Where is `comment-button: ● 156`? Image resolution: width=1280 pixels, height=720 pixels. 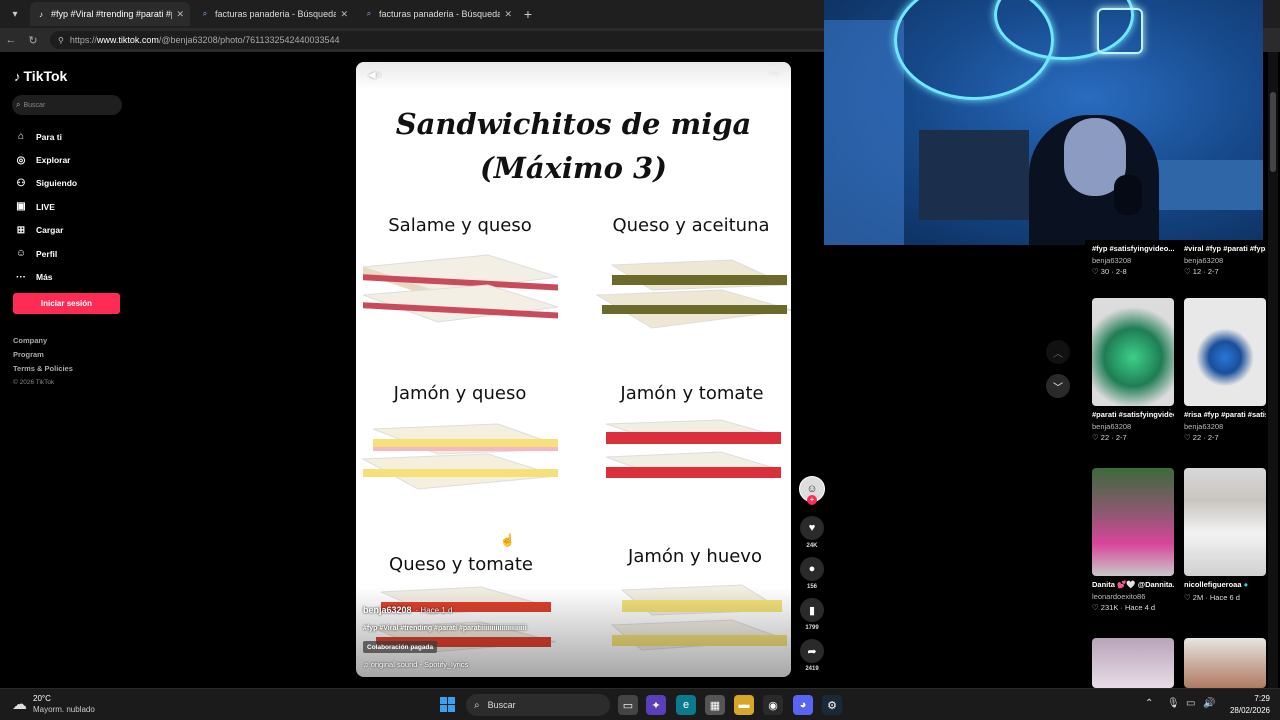 comment-button: ● 156 is located at coordinates (812, 573).